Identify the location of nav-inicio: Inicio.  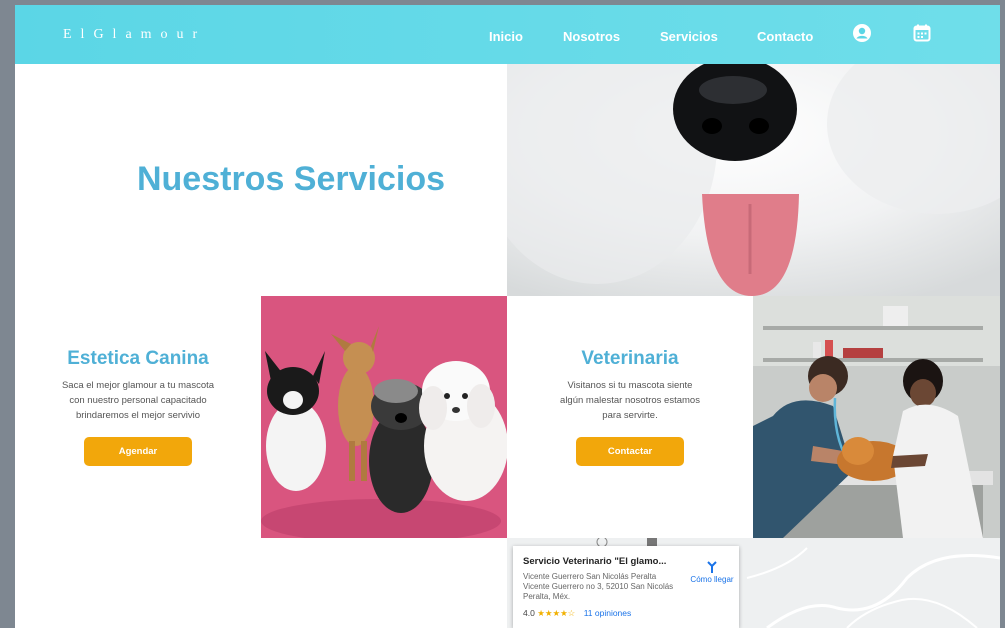
(506, 36).